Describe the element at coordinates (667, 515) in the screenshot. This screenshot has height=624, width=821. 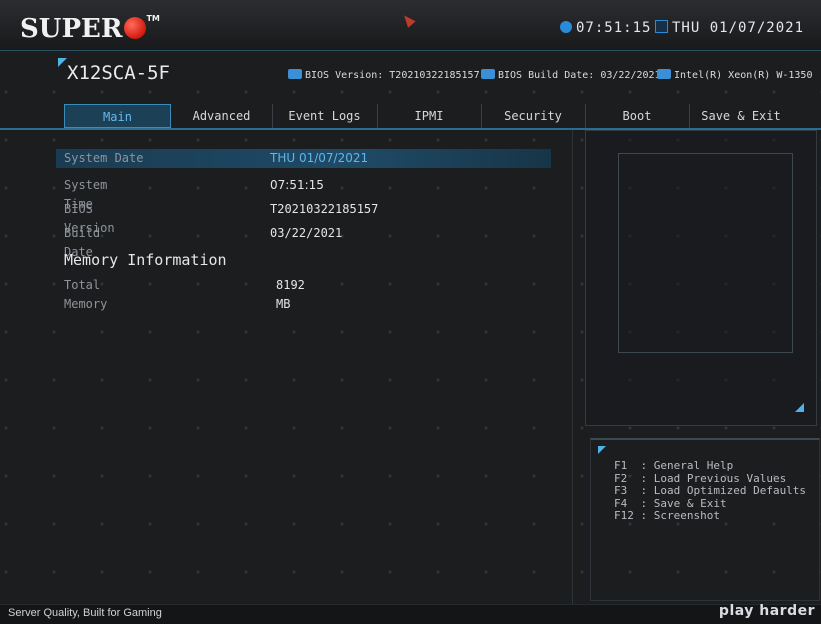
I see `help-item-f12: F12 : Screenshot` at that location.